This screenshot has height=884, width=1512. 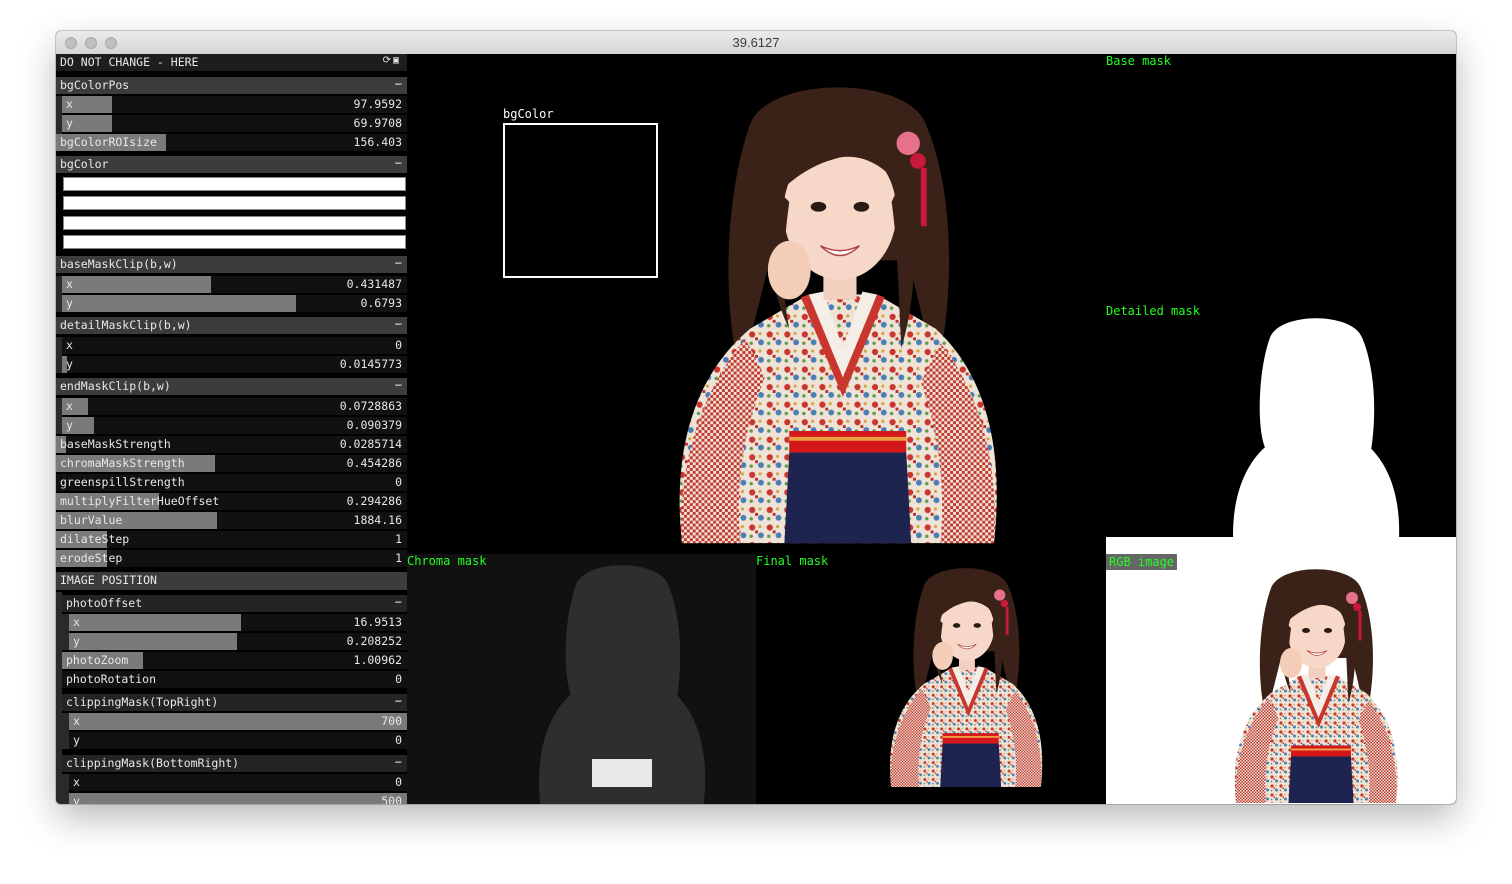 I want to click on window-title: 39.6127, so click(x=756, y=42).